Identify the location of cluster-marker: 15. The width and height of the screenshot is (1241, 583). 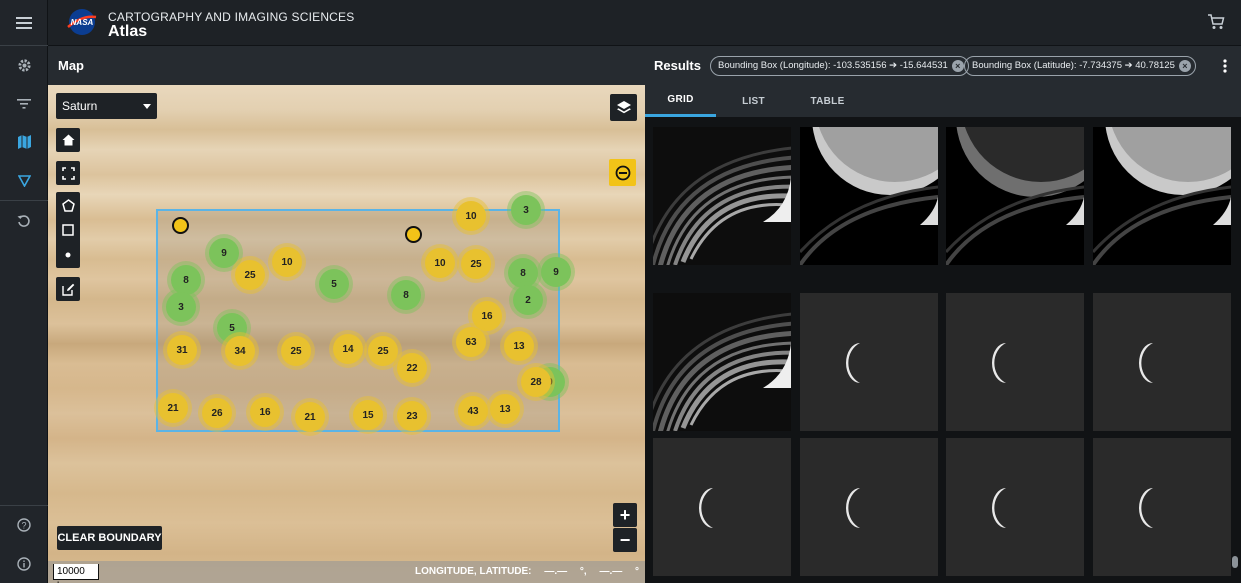
(368, 415).